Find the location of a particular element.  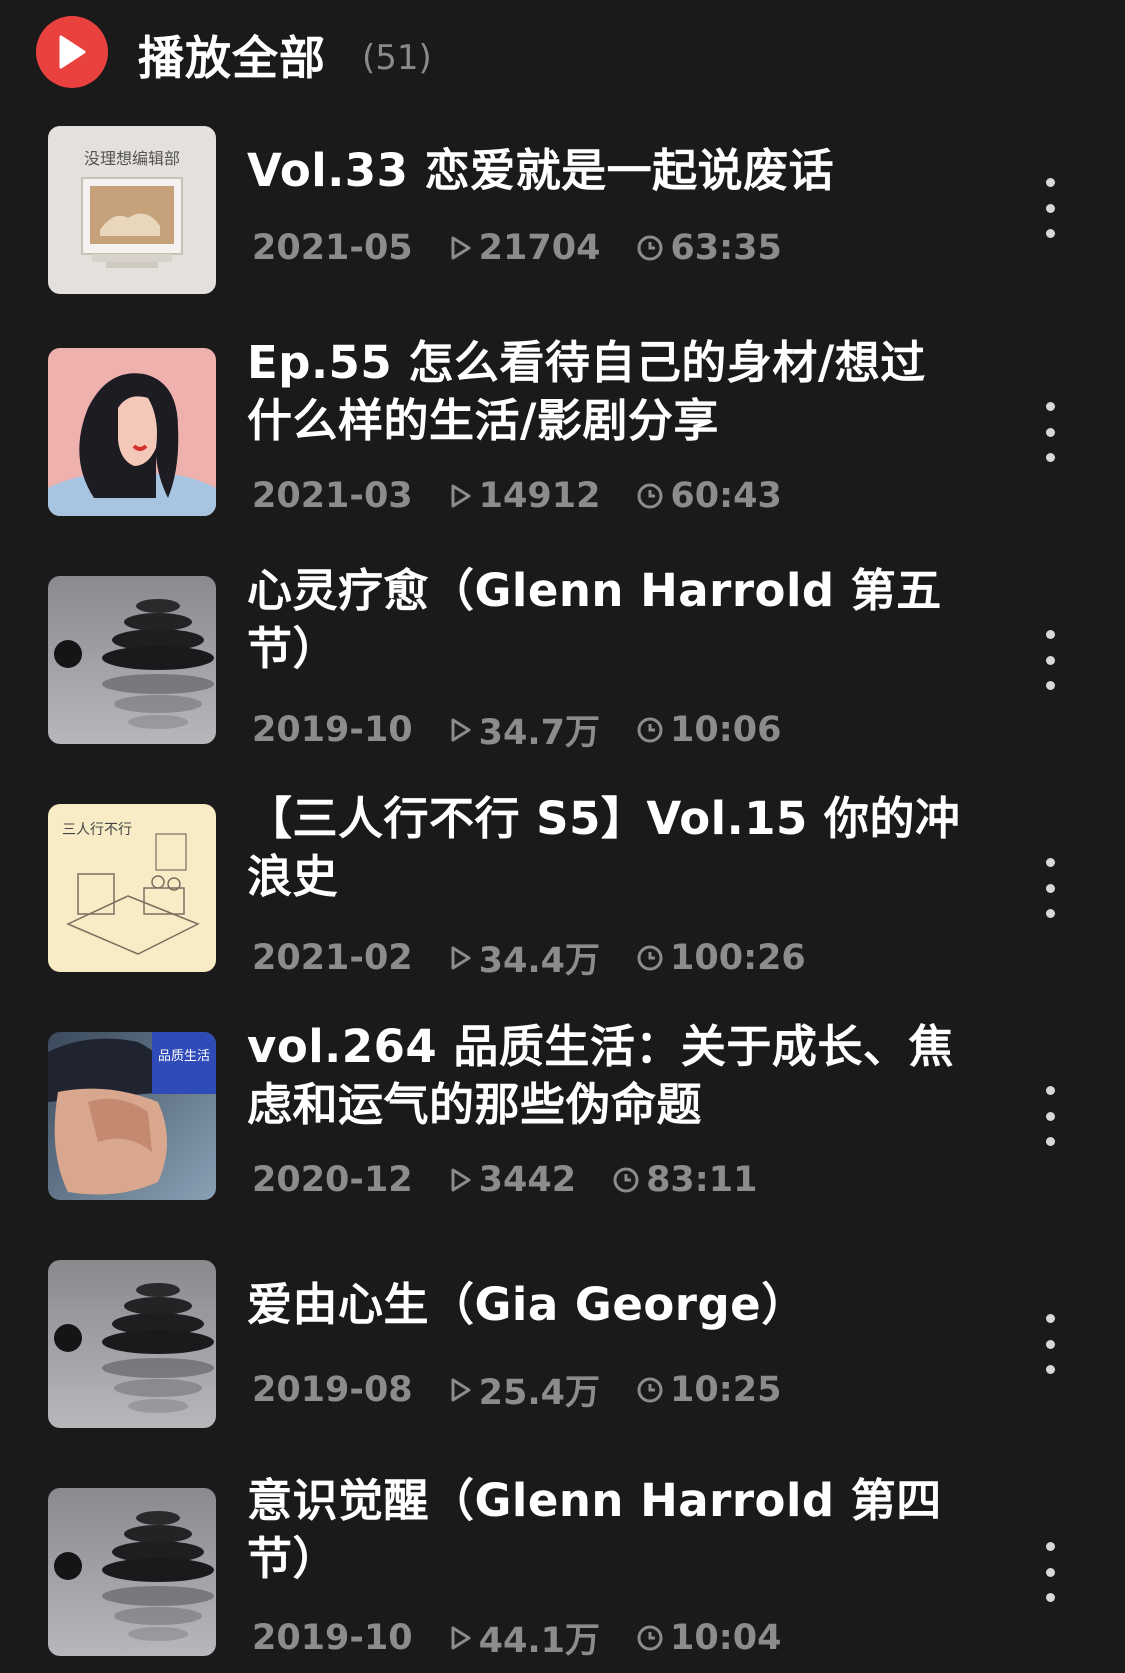

episode-duration: 63:35 is located at coordinates (726, 248).